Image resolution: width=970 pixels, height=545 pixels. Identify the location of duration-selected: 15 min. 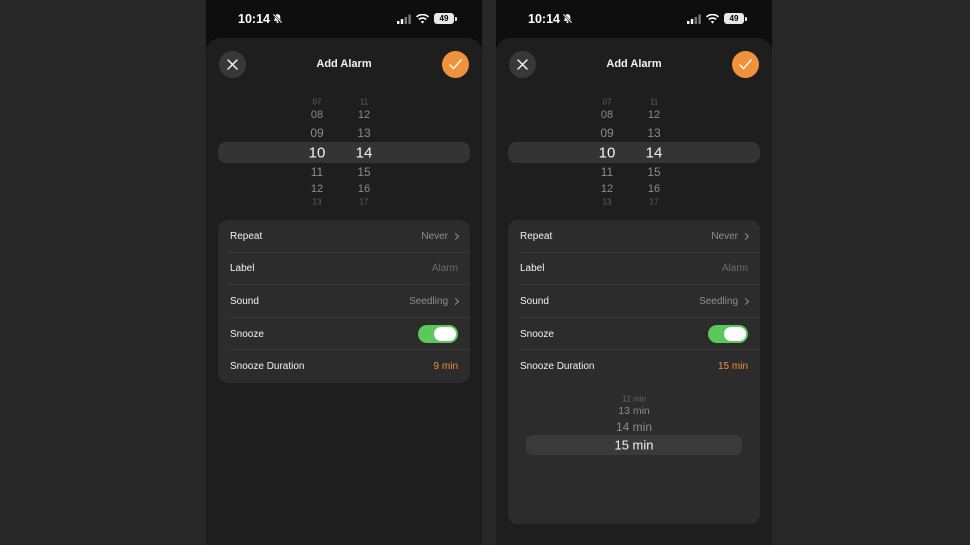
(634, 445).